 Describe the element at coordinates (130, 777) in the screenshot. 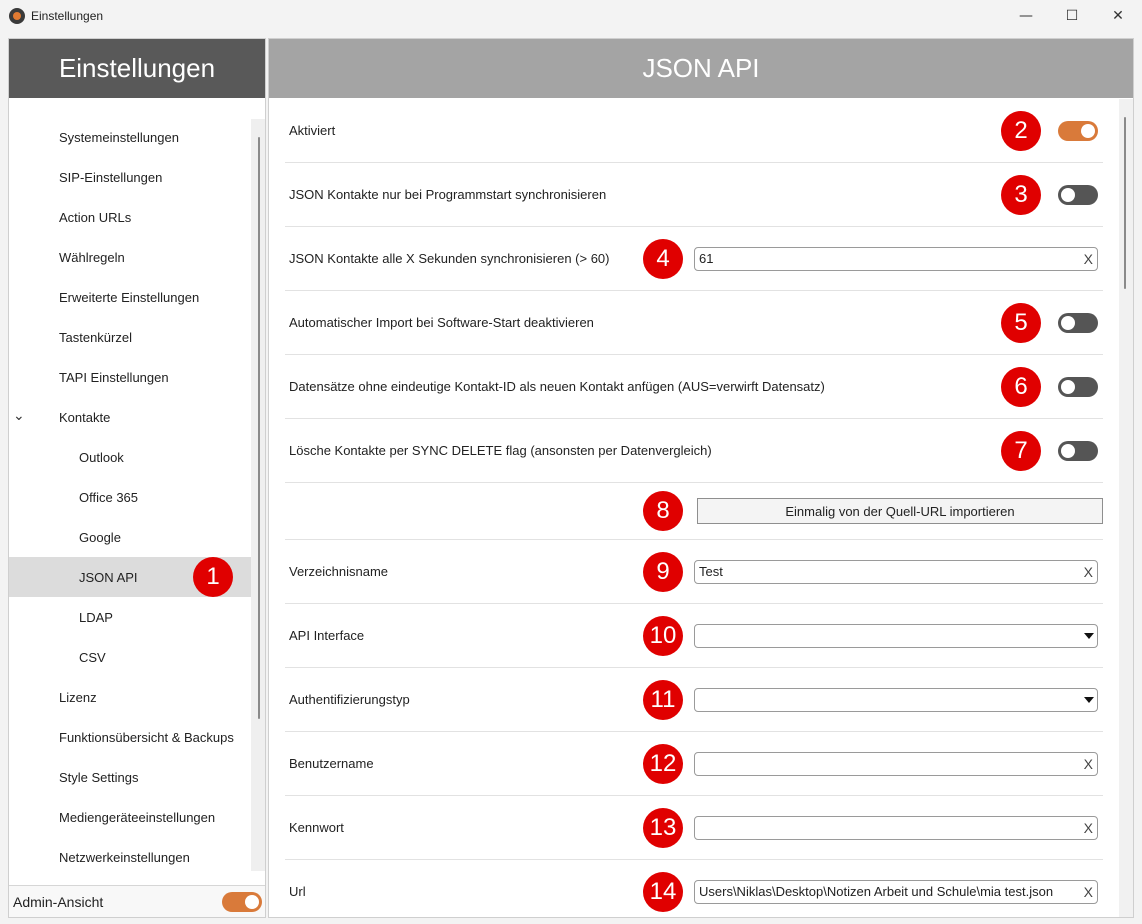

I see `sidebar-item-style-settings: Style Settings` at that location.